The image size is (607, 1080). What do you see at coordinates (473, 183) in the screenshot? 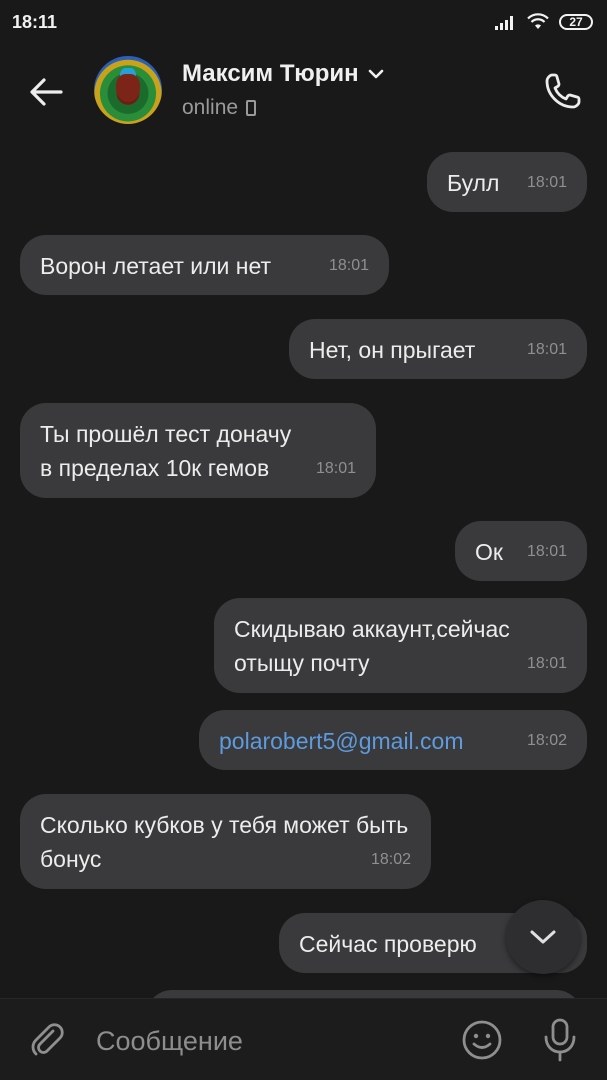
I see `message-text: Булл` at bounding box center [473, 183].